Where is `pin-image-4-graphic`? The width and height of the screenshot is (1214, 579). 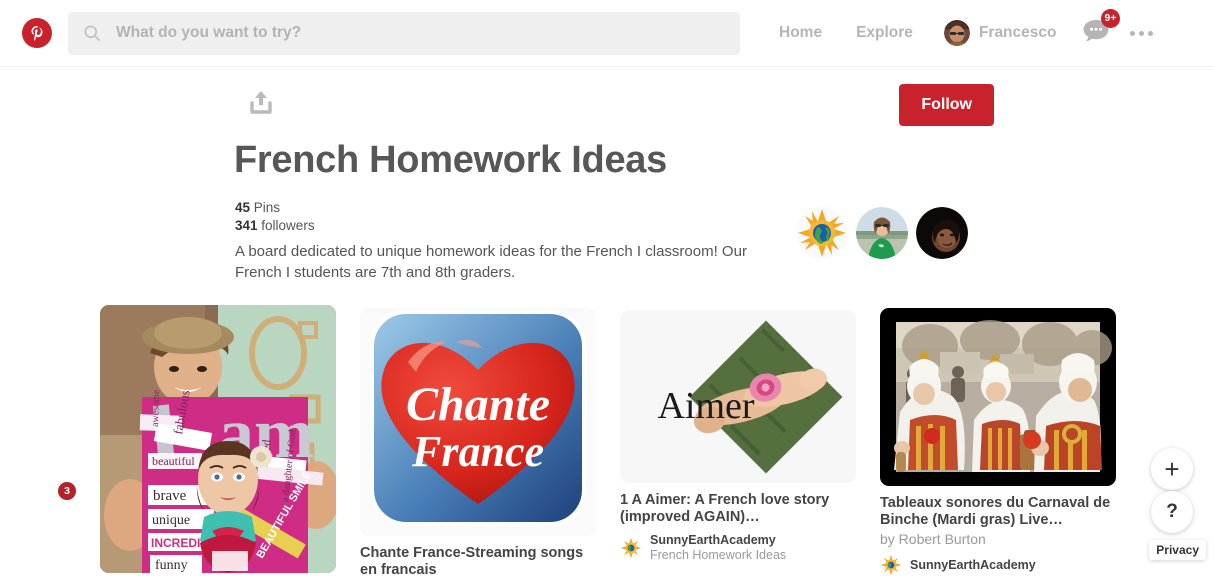 pin-image-4-graphic is located at coordinates (998, 397).